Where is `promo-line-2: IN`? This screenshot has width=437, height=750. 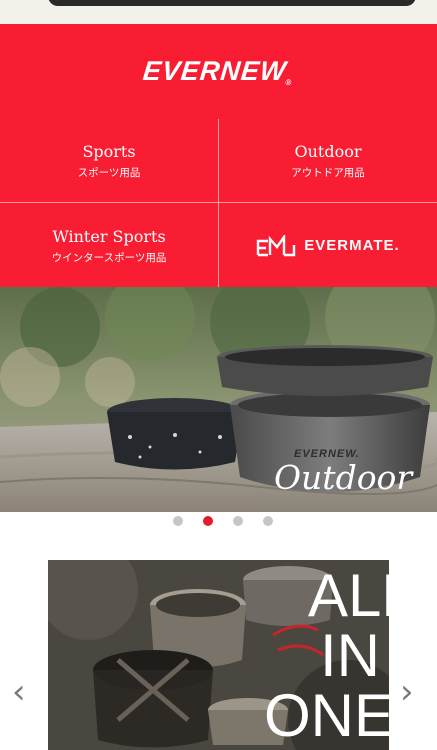 promo-line-2: IN is located at coordinates (350, 655).